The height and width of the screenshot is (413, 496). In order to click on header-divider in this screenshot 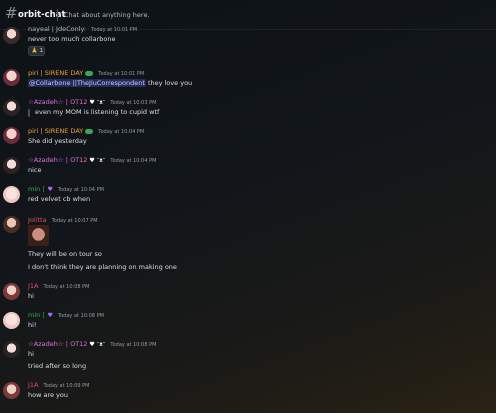, I will do `click(57, 15)`.